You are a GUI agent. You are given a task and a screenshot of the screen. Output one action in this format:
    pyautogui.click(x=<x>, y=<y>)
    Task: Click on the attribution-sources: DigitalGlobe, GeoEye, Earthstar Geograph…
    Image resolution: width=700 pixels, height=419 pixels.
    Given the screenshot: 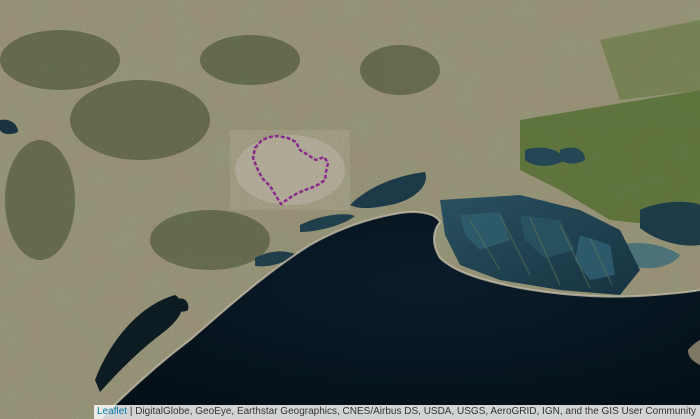 What is the action you would take?
    pyautogui.click(x=415, y=411)
    